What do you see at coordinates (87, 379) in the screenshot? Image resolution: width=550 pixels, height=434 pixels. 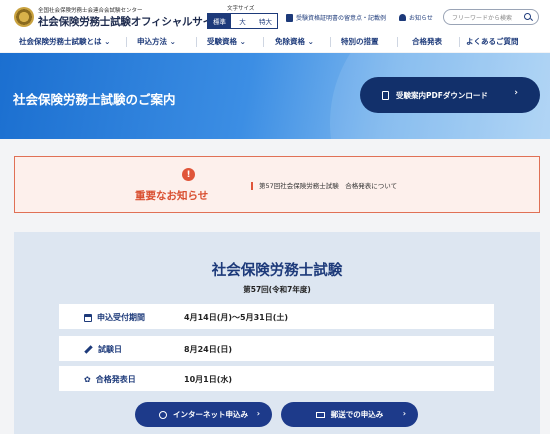 I see `star-icon: ✿` at bounding box center [87, 379].